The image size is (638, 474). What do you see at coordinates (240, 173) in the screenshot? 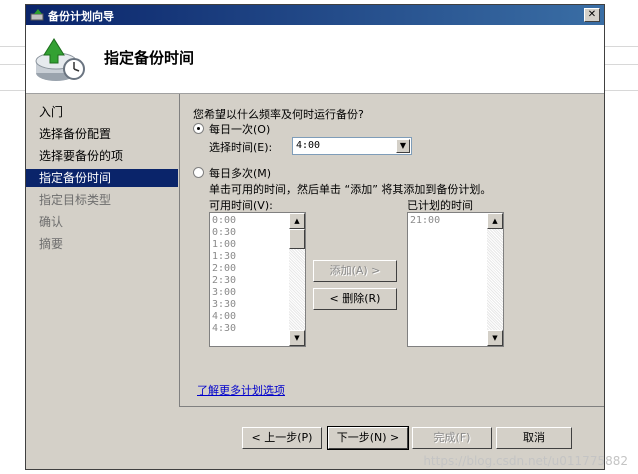
I see `multiple-daily-label: 每日多次(M)` at bounding box center [240, 173].